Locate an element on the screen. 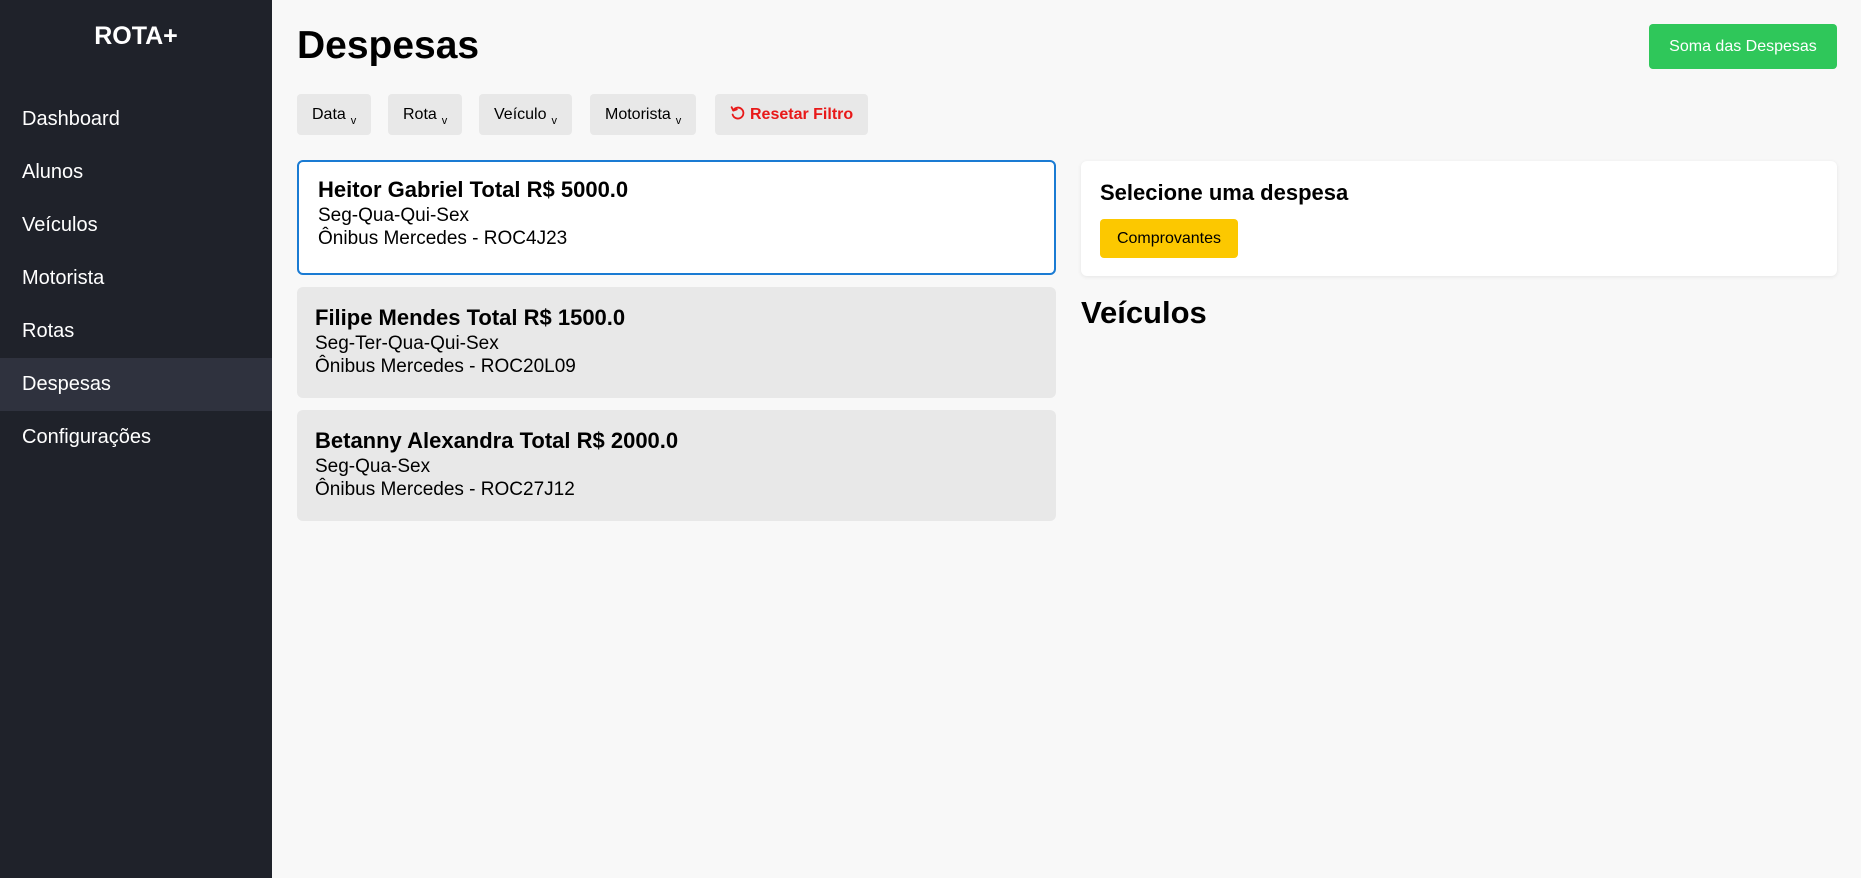 The width and height of the screenshot is (1861, 878). sidebar-item-alunos: Alunos is located at coordinates (136, 172).